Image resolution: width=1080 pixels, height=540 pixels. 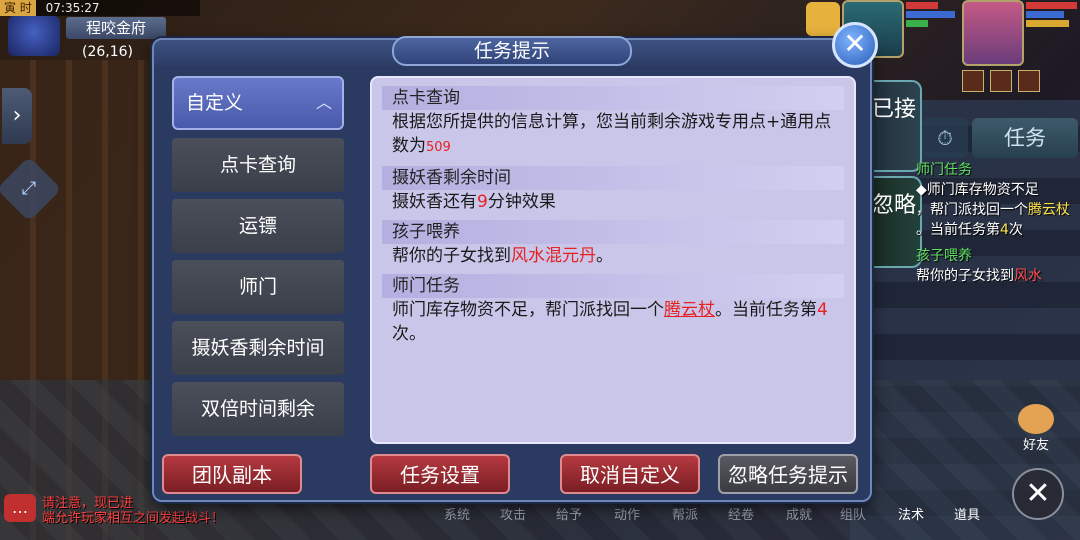 What do you see at coordinates (513, 513) in the screenshot?
I see `menu-attack: 攻击` at bounding box center [513, 513].